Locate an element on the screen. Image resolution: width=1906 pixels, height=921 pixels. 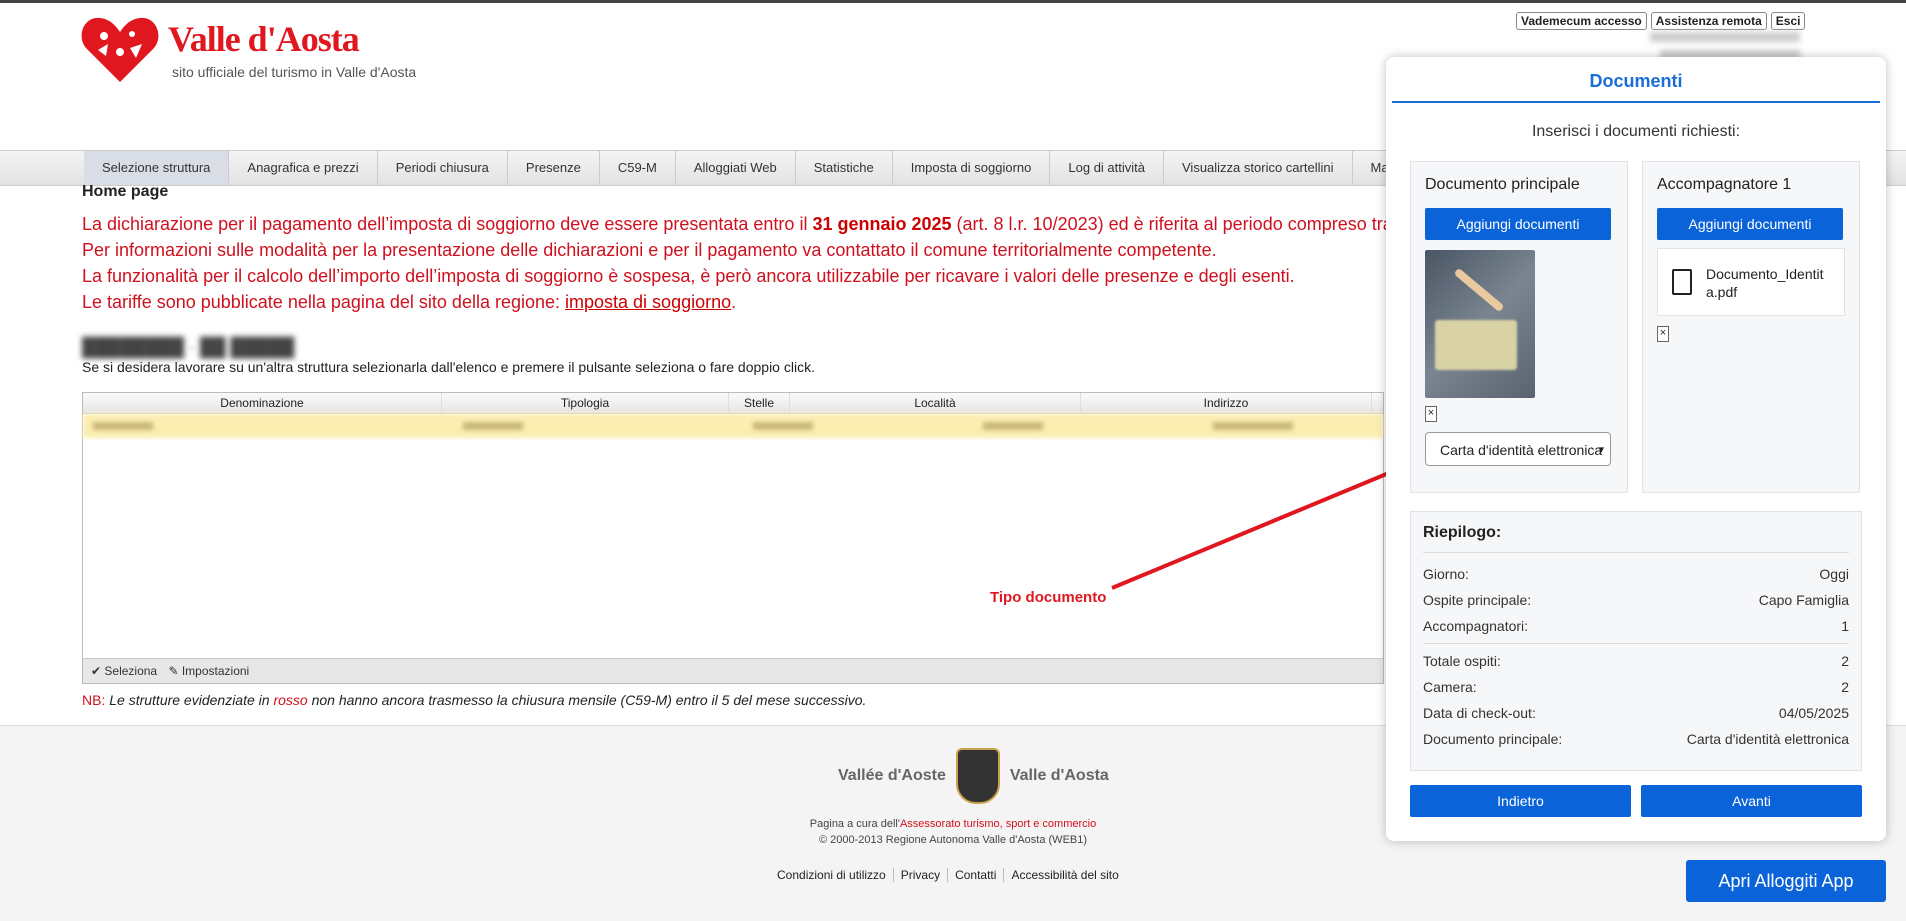
accessibilita-link: Accessibilità del sito is located at coordinates (1064, 875).